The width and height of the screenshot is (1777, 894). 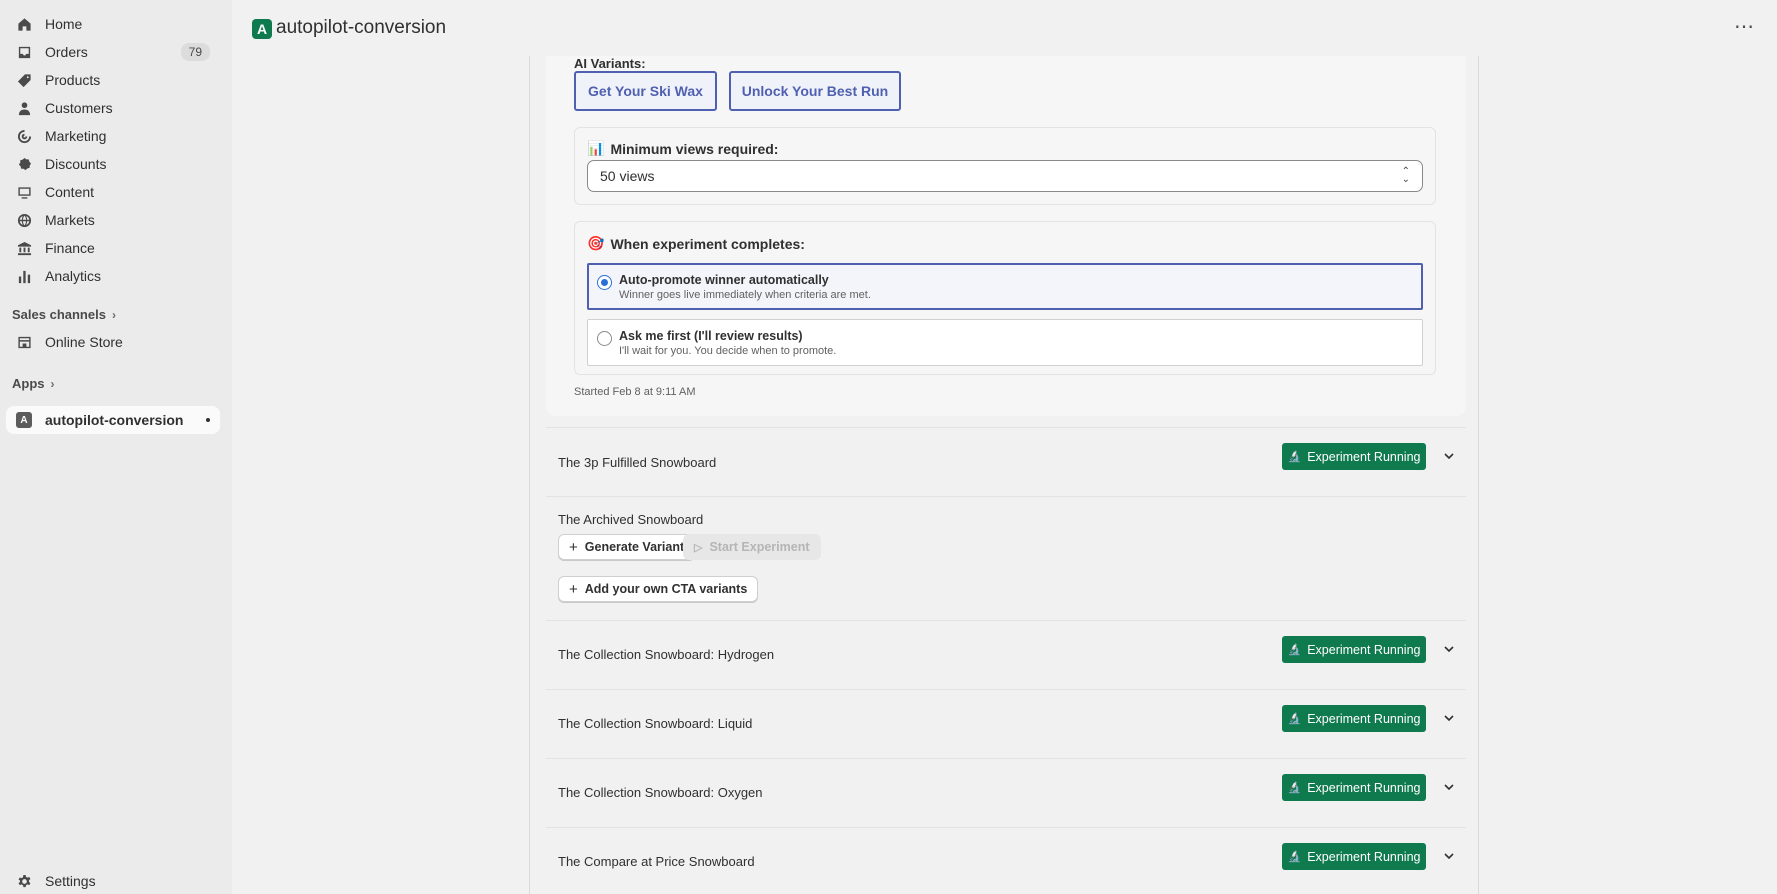 What do you see at coordinates (113, 136) in the screenshot?
I see `sidebar-item-marketing: Marketing` at bounding box center [113, 136].